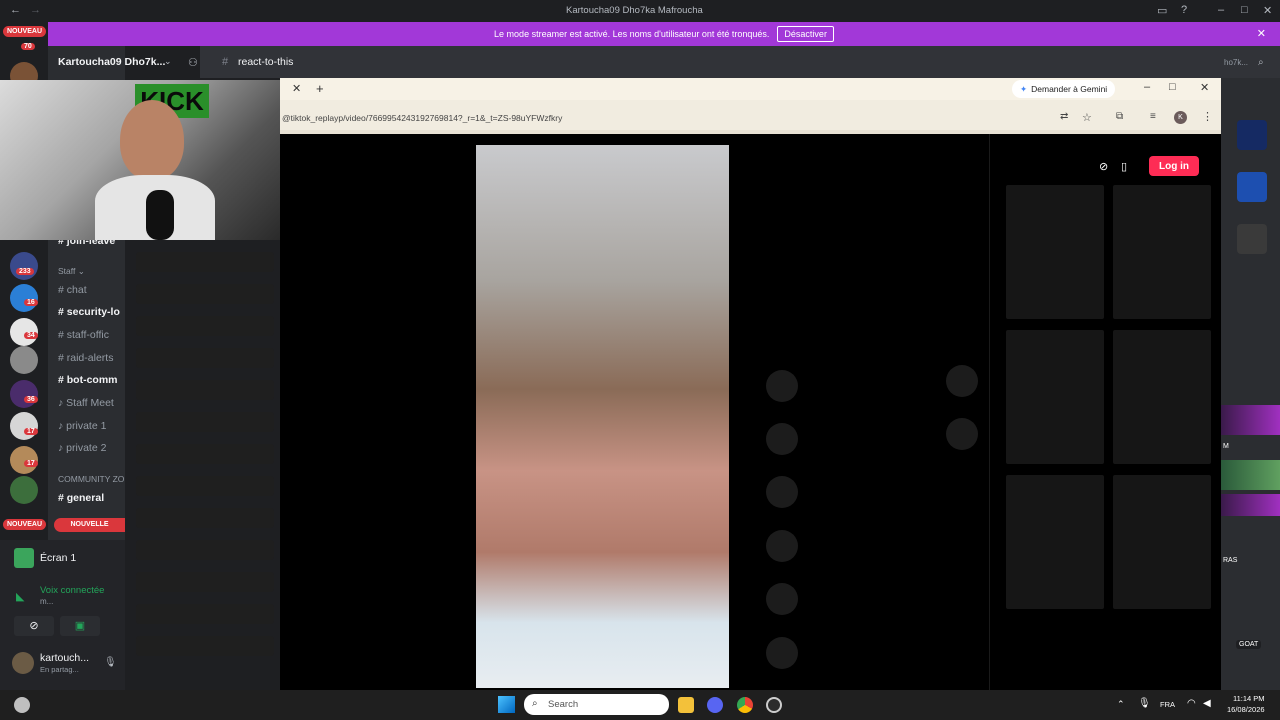 This screenshot has height=720, width=1280. Describe the element at coordinates (91, 479) in the screenshot. I see `category-community: COMMUNITY ZO` at that location.